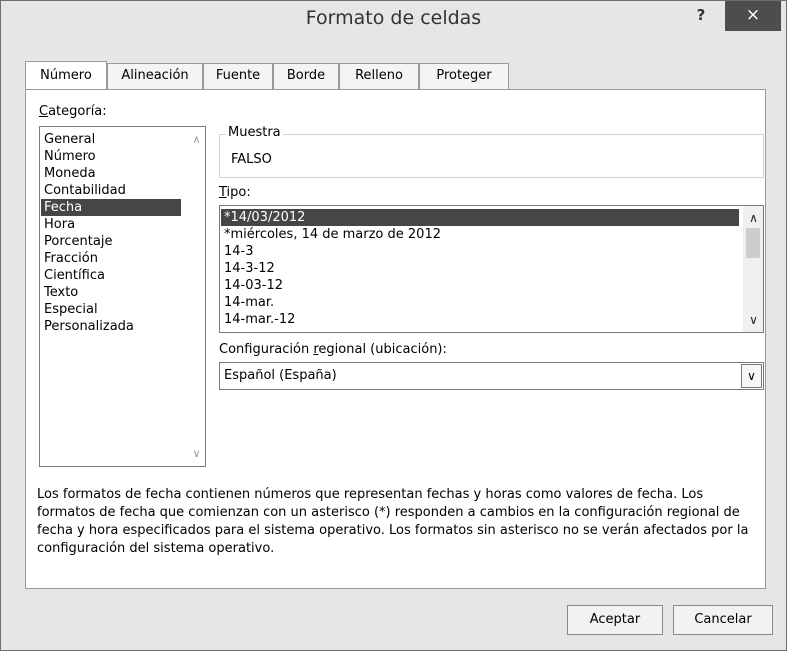  I want to click on sample-group: Muestra FALSO, so click(491, 151).